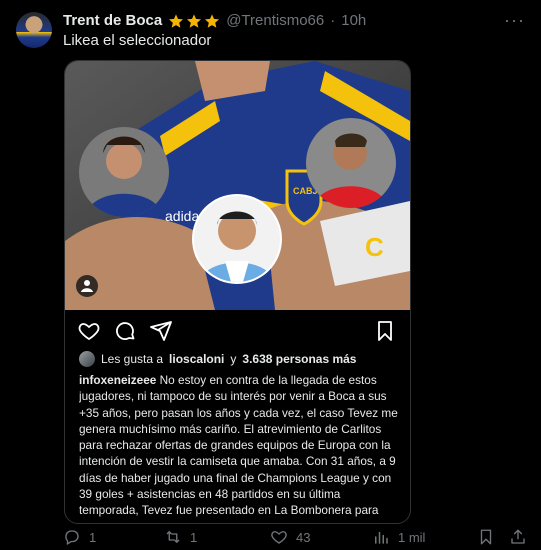  I want to click on retweet-count: 1, so click(194, 537).